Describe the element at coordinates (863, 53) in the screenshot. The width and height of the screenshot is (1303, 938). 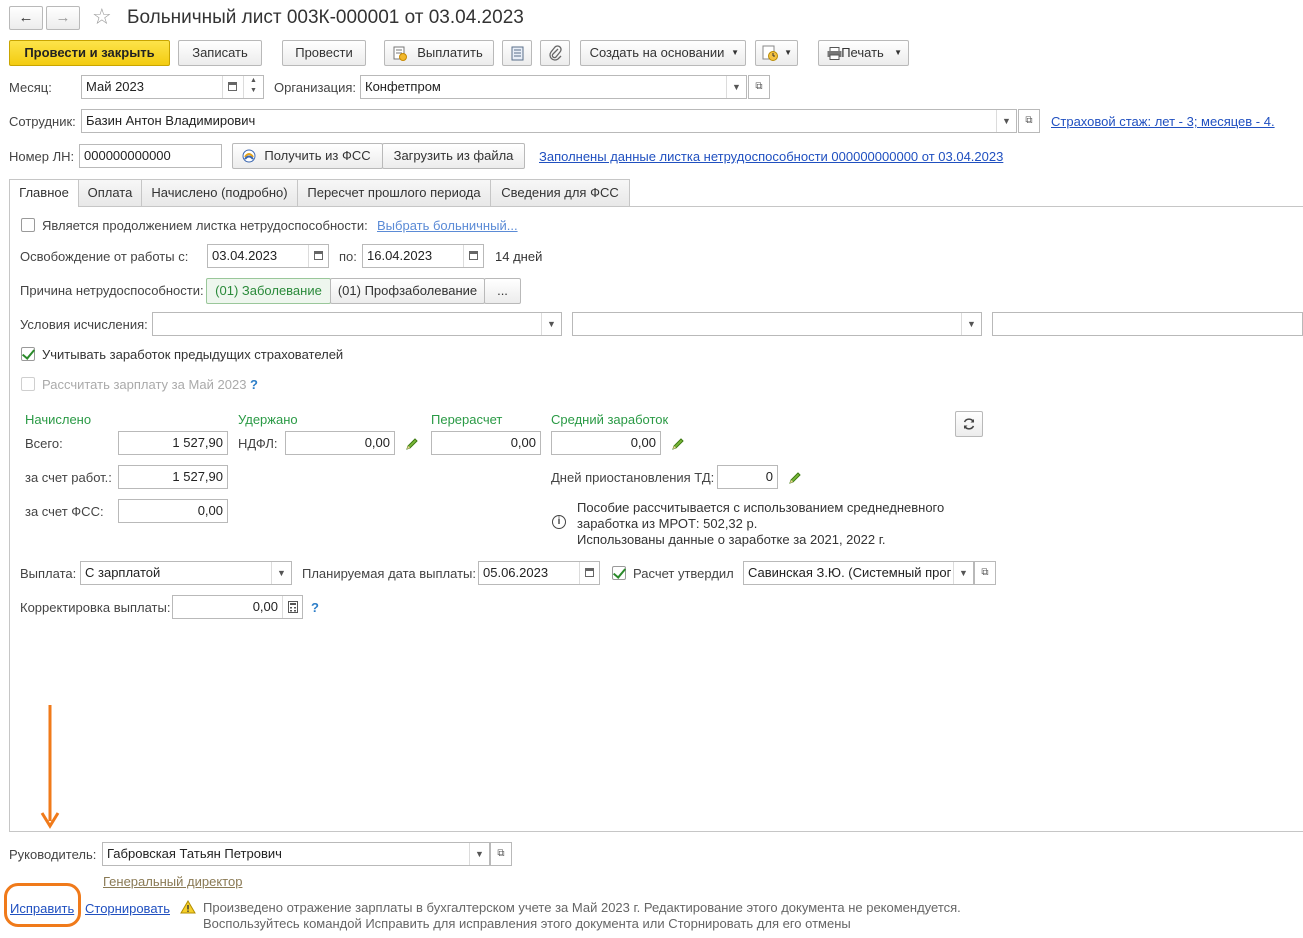
I see `print-button: Печать ▼` at that location.